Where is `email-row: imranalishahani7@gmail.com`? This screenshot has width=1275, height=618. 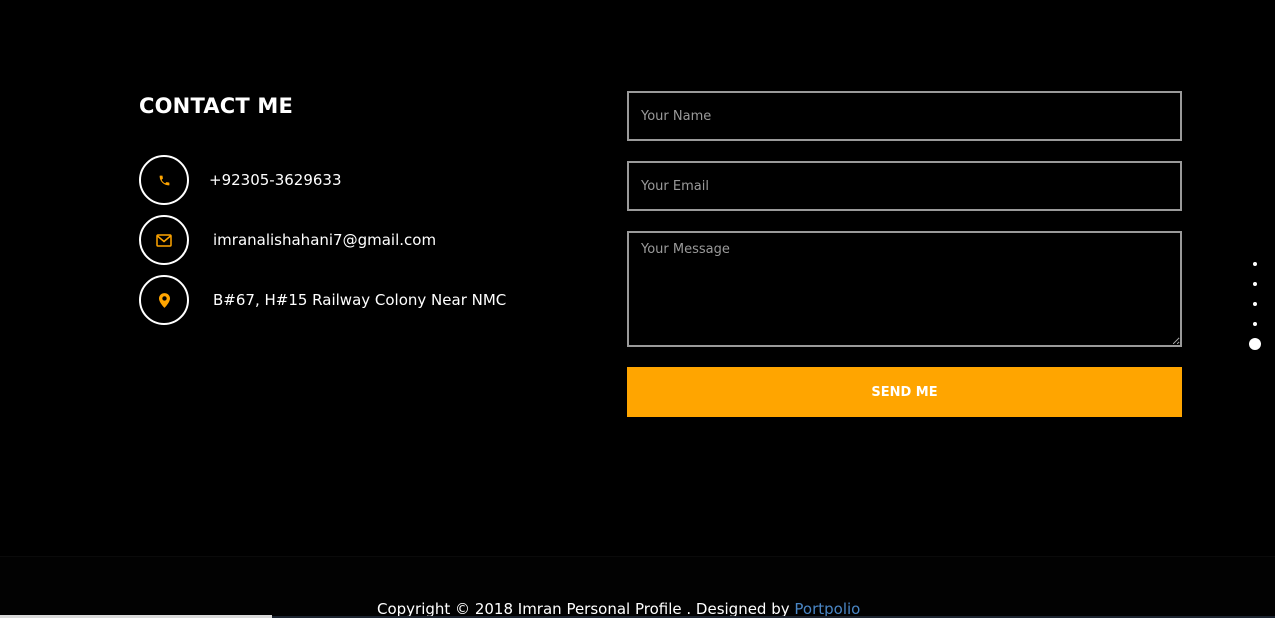
email-row: imranalishahani7@gmail.com is located at coordinates (287, 240).